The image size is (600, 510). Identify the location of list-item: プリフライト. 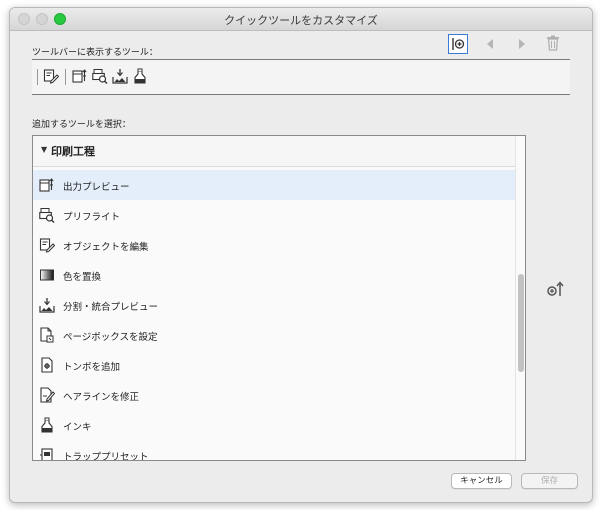
(274, 215).